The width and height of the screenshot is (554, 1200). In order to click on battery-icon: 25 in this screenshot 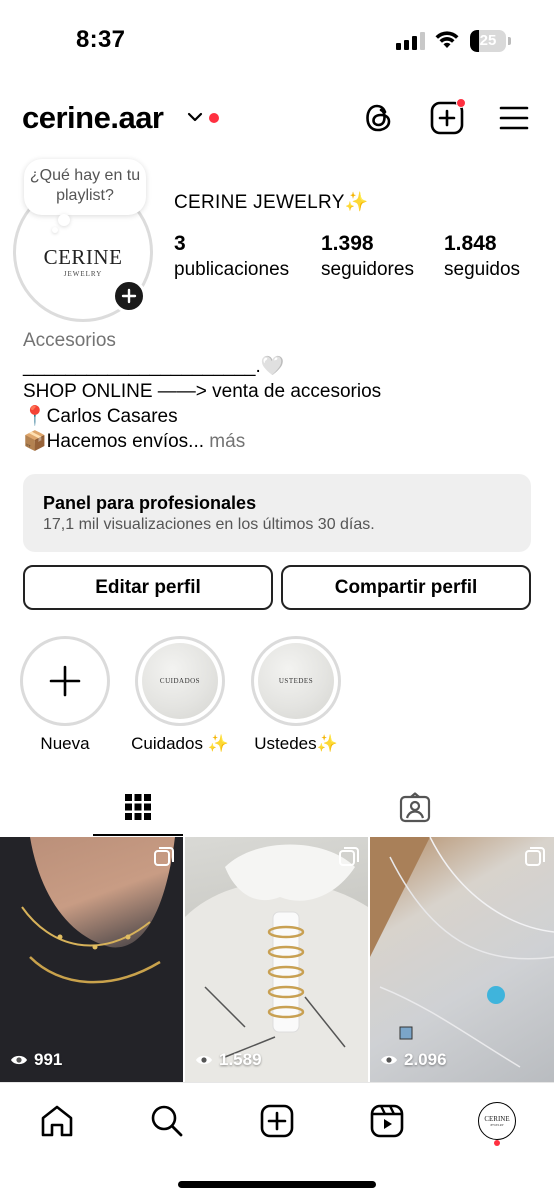, I will do `click(488, 41)`.